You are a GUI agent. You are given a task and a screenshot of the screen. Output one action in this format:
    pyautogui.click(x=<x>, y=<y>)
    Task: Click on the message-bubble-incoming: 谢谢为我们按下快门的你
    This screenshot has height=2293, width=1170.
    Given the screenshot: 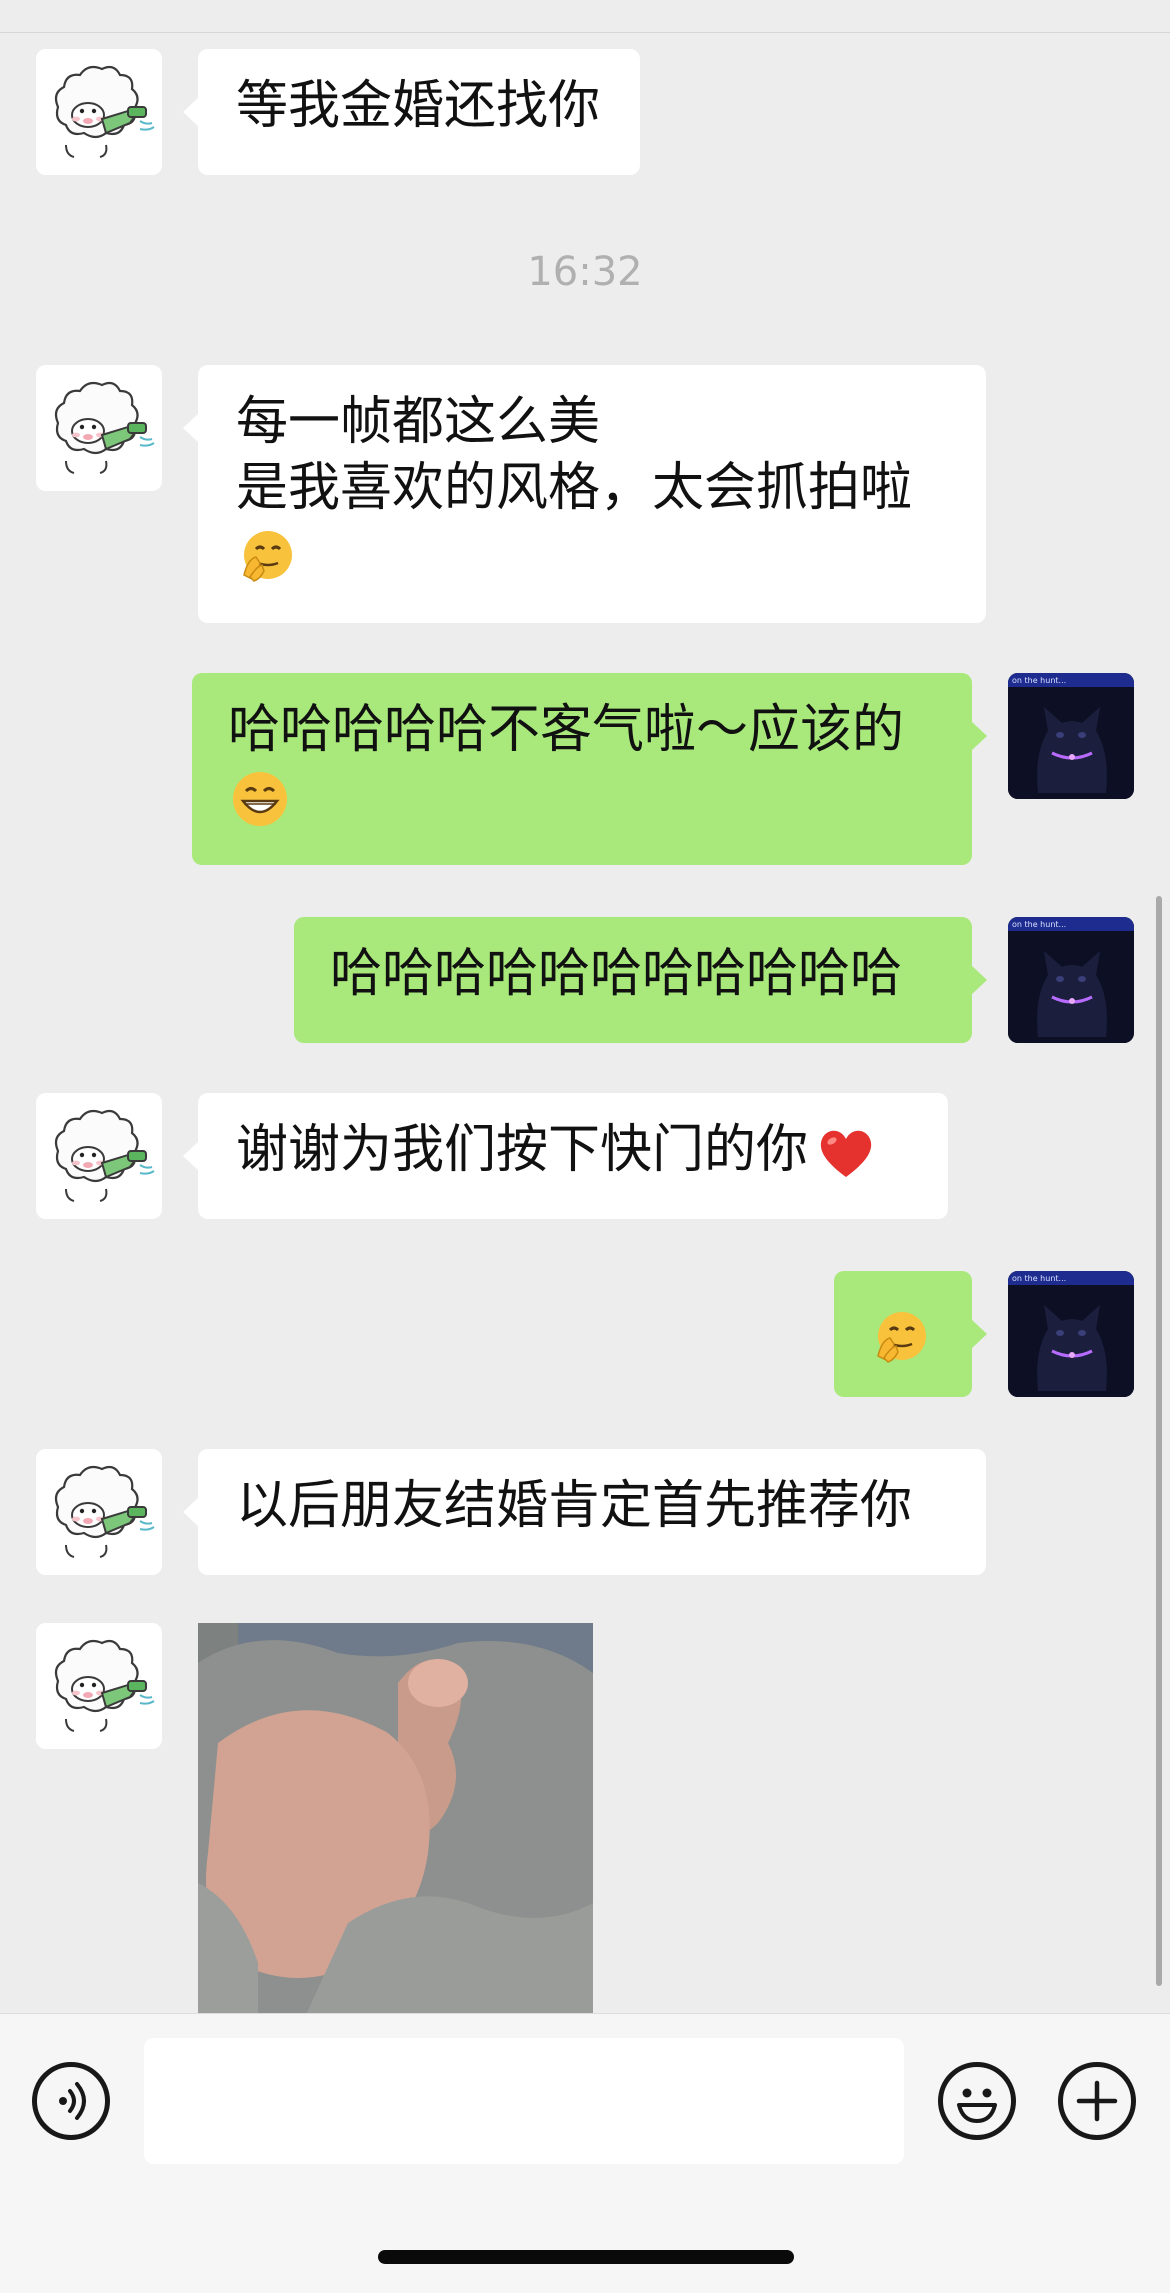 What is the action you would take?
    pyautogui.click(x=565, y=1156)
    